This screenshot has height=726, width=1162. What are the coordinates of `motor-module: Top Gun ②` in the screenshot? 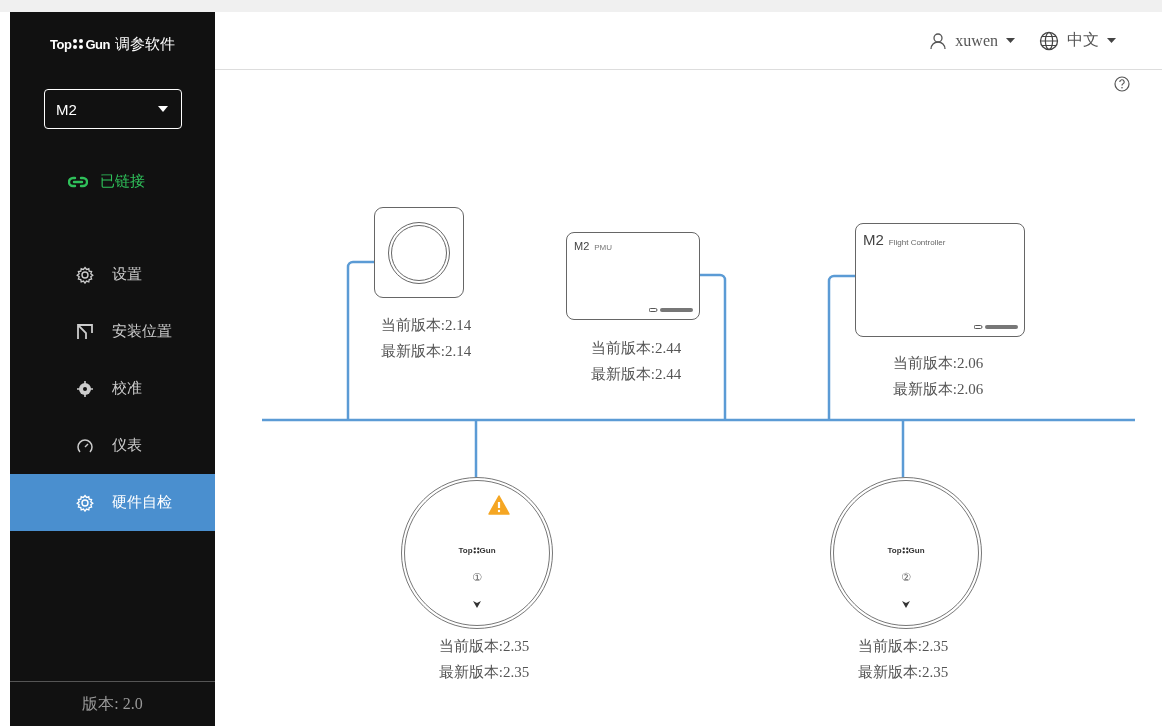 It's located at (906, 553).